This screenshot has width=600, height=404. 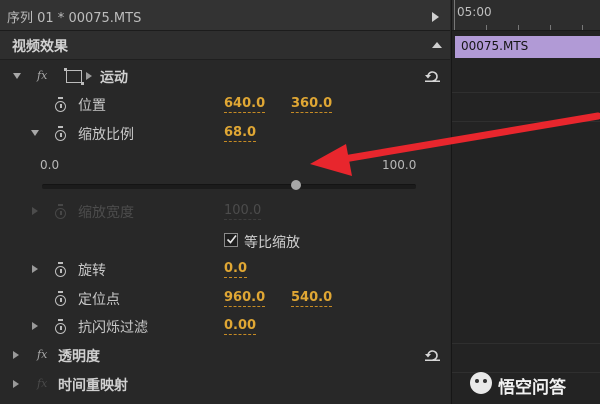 What do you see at coordinates (526, 15) in the screenshot?
I see `timeline-ruler: 05:00` at bounding box center [526, 15].